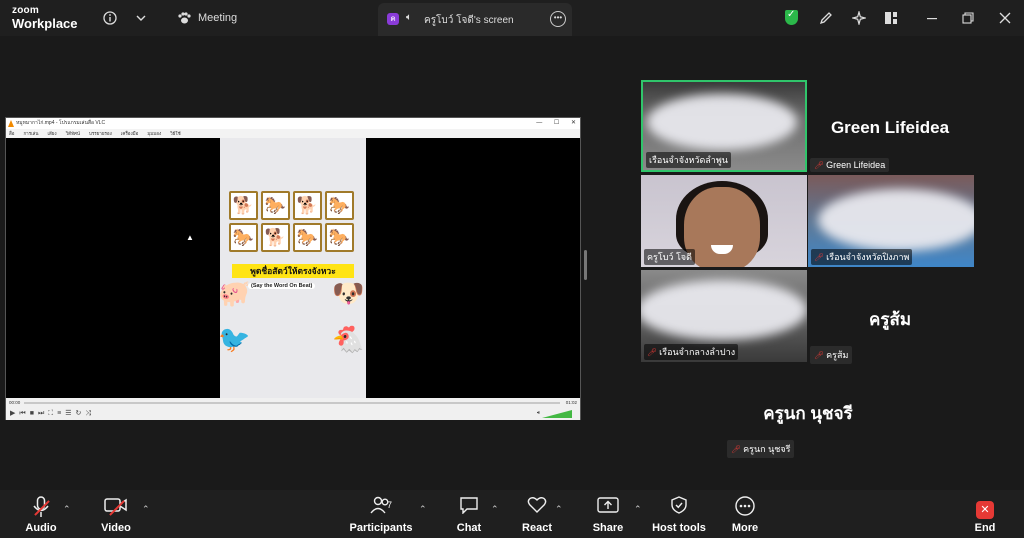 The height and width of the screenshot is (538, 1024). Describe the element at coordinates (141, 18) in the screenshot. I see `chevron-down-icon` at that location.